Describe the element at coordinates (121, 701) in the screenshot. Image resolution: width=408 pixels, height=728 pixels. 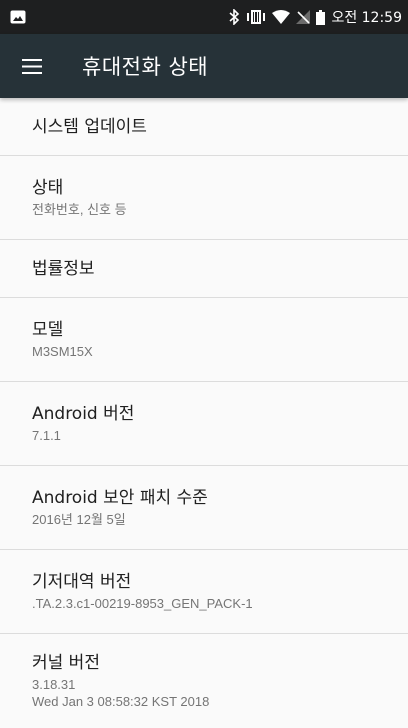
I see `item-summary-line-2: Wed Jan 3 08:58:32 KST 2018` at that location.